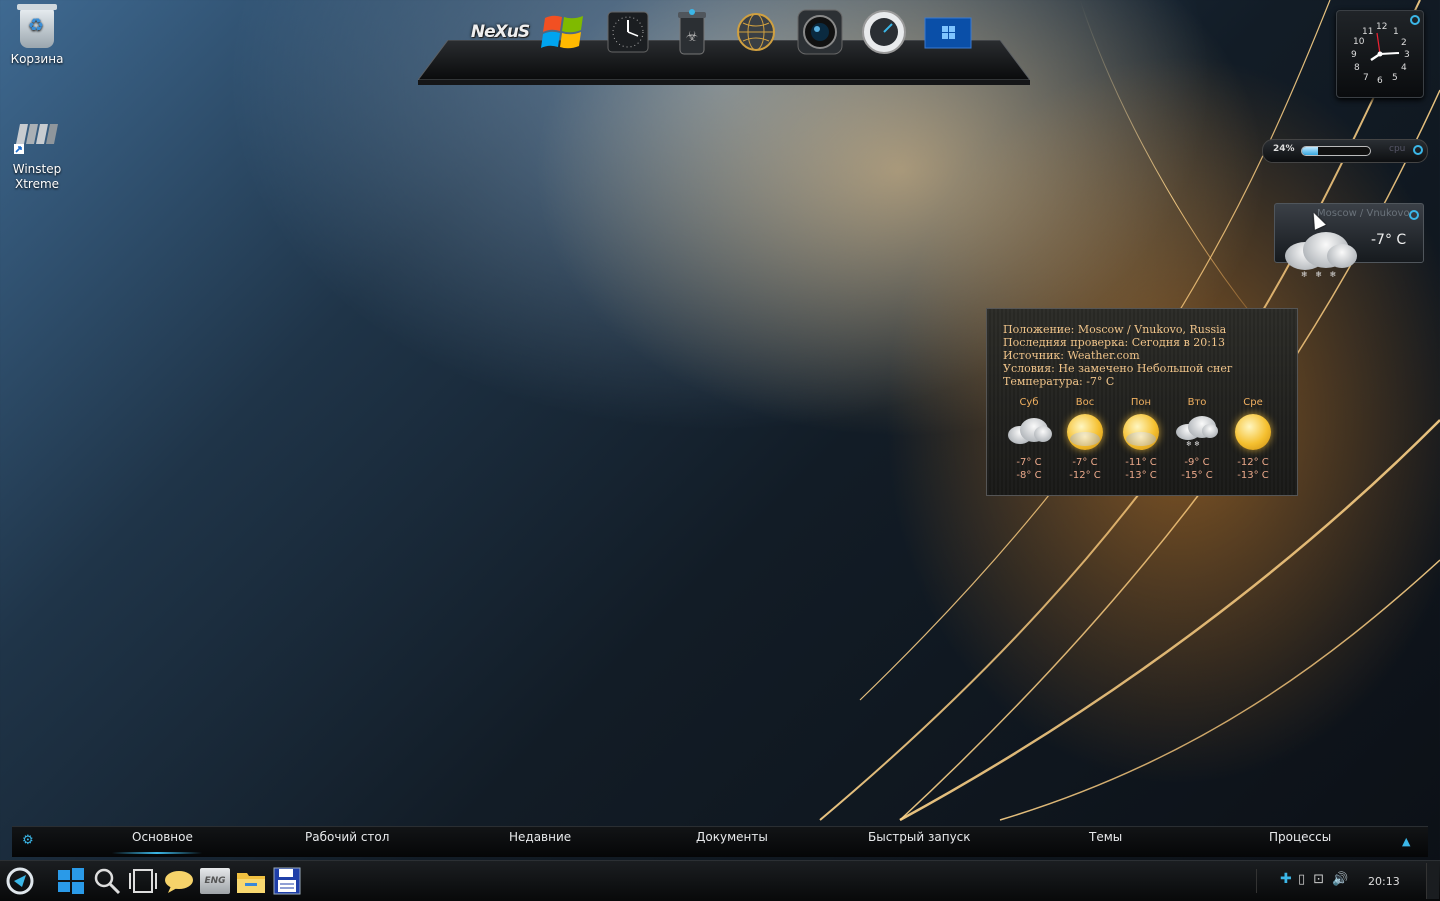 This screenshot has height=901, width=1440. I want to click on forecast-day: Вто ❄ ❄ -9° C -15° C, so click(1197, 439).